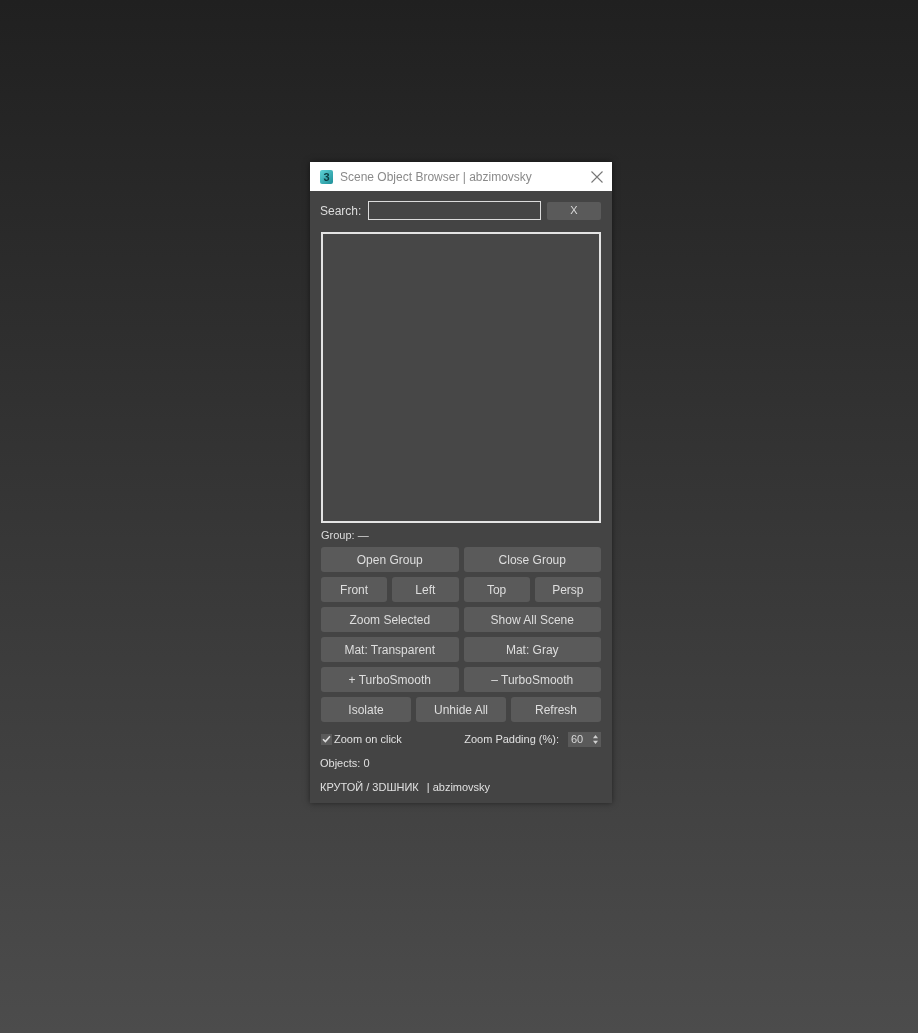  Describe the element at coordinates (368, 739) in the screenshot. I see `zoom-on-click-label: Zoom on click` at that location.